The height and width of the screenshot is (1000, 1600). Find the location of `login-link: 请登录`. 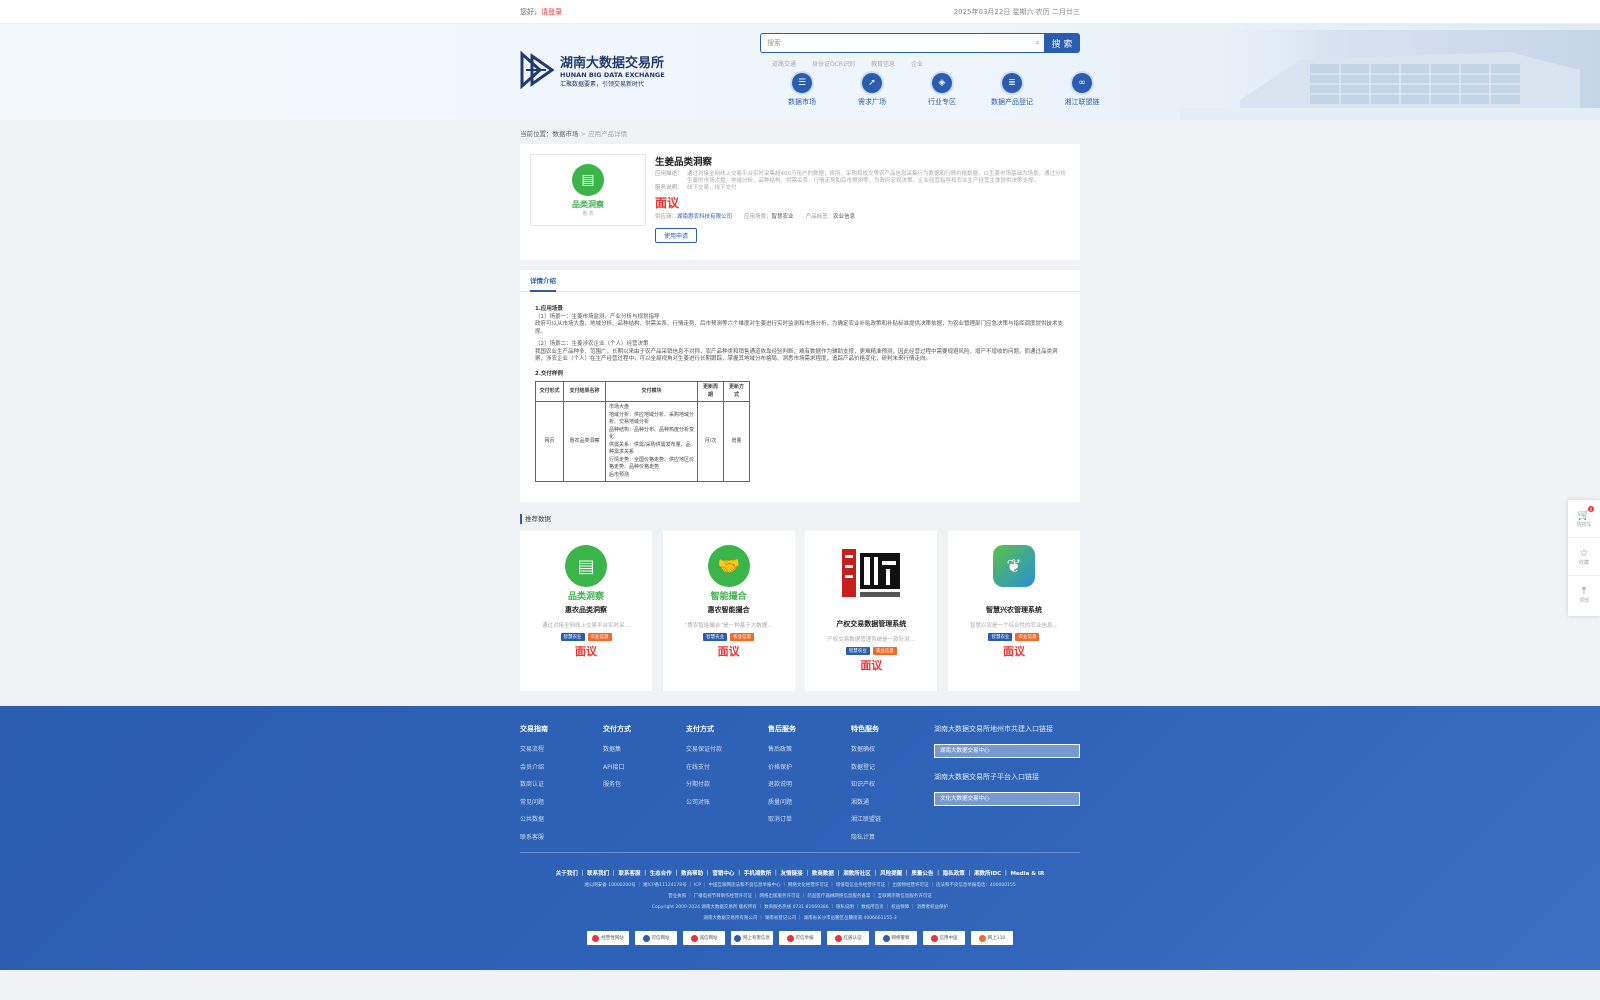

login-link: 请登录 is located at coordinates (551, 12).